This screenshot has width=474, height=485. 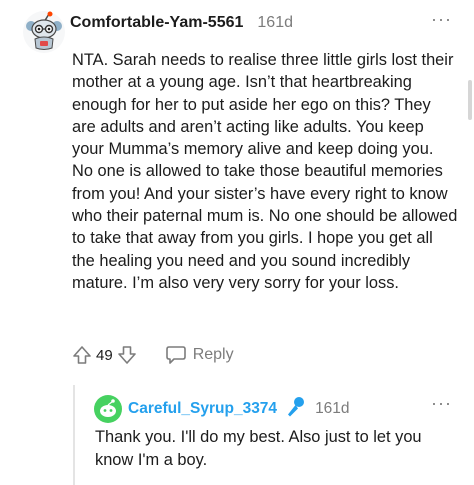 I want to click on comment-timestamp: 161d, so click(x=275, y=22).